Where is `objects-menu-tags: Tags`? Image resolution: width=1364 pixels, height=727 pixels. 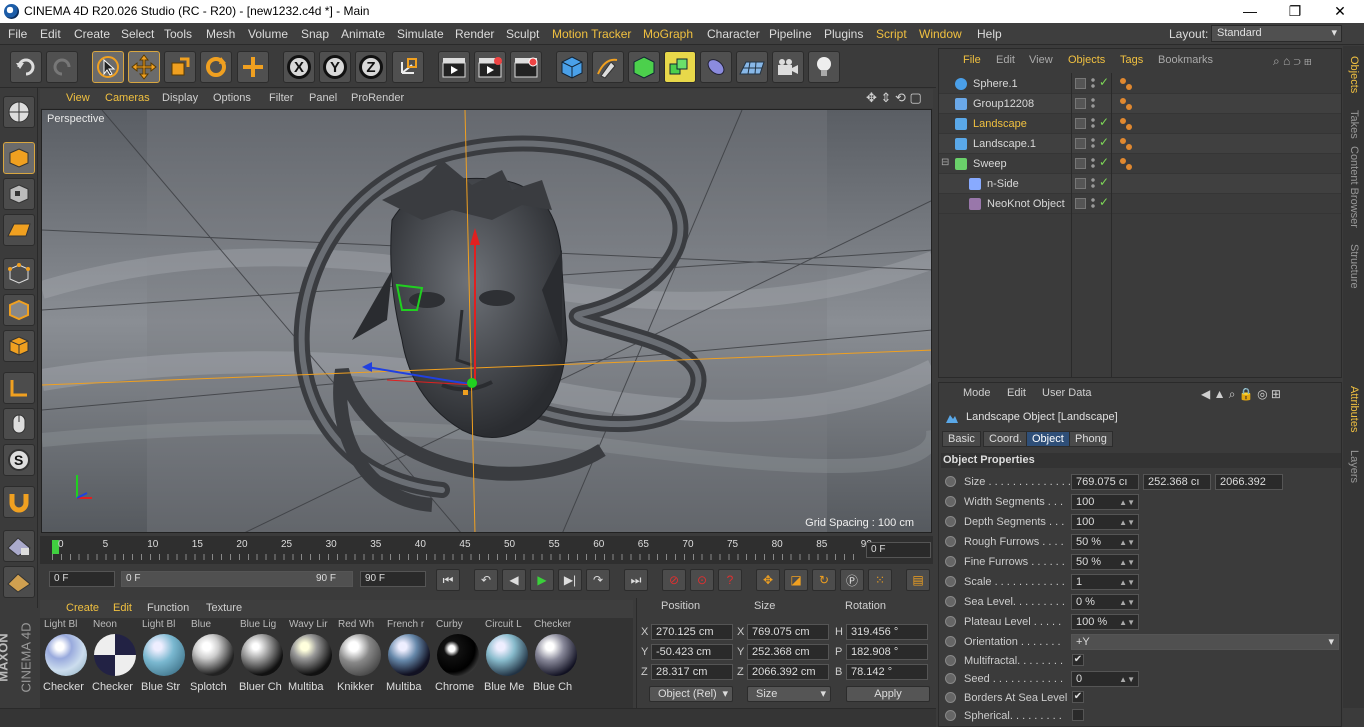 objects-menu-tags: Tags is located at coordinates (1131, 60).